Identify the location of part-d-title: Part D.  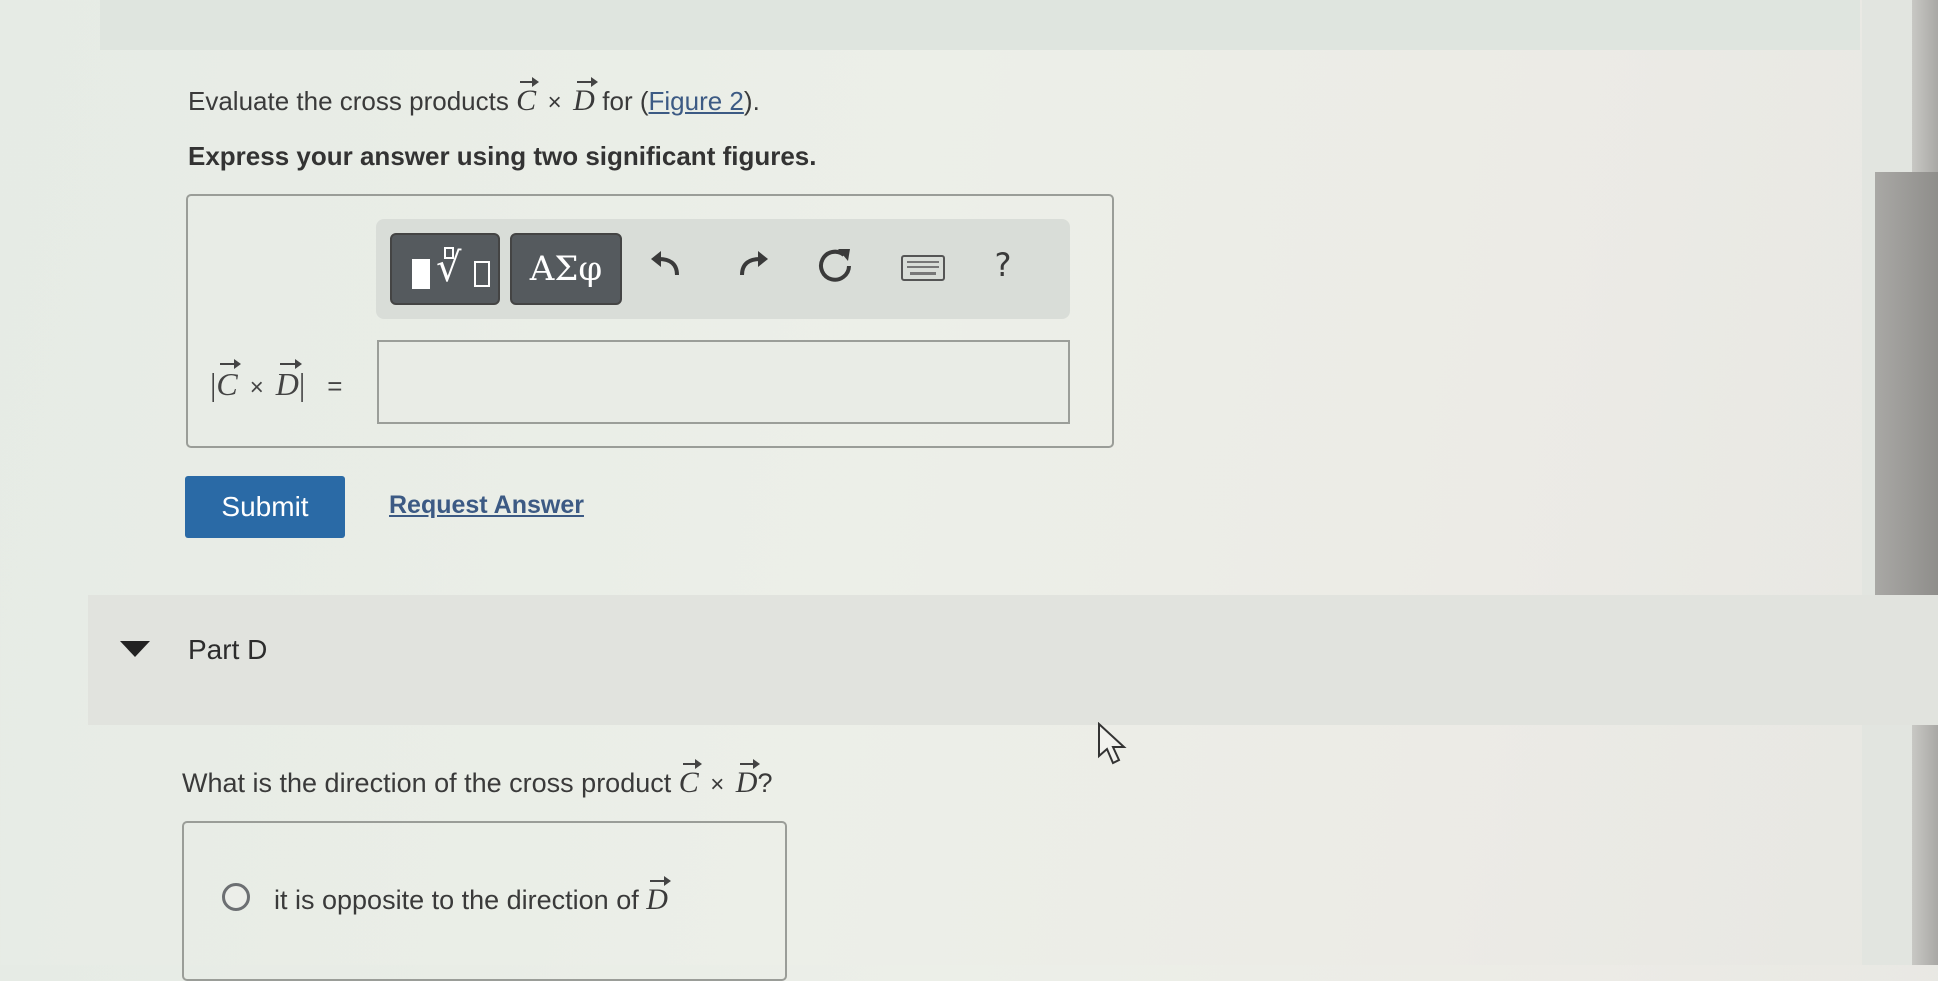
(228, 649).